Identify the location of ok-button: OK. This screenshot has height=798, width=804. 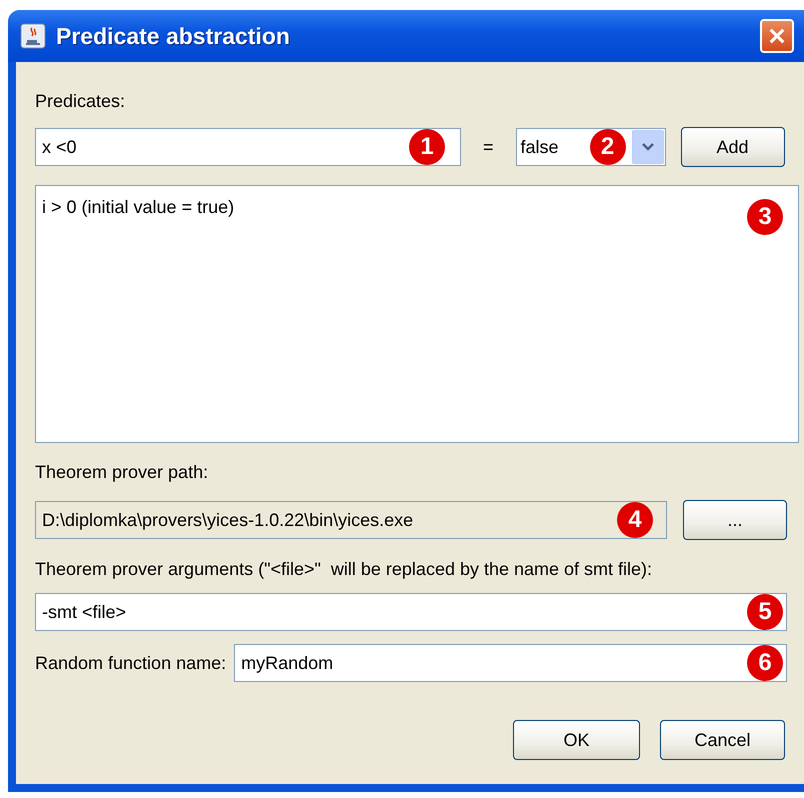
(576, 740).